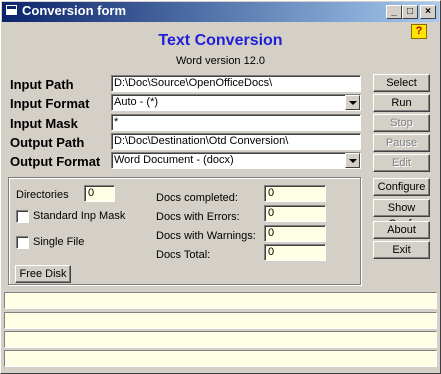  What do you see at coordinates (11, 10) in the screenshot?
I see `window-icon` at bounding box center [11, 10].